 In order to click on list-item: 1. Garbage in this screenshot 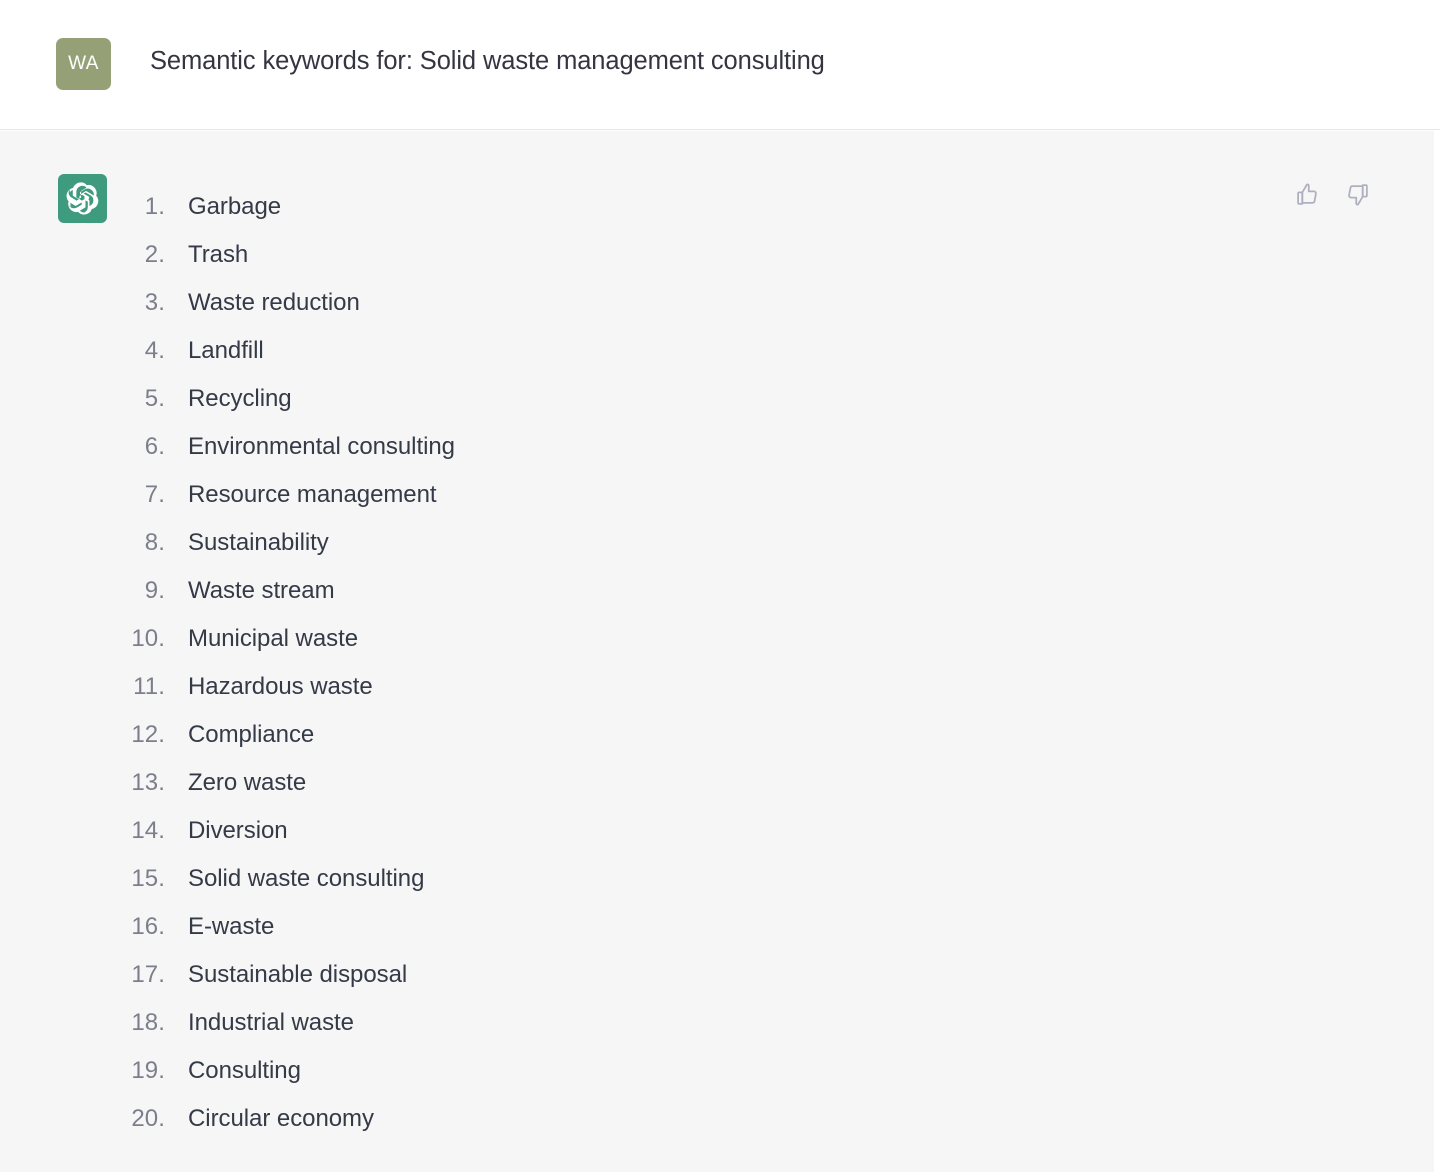, I will do `click(717, 207)`.